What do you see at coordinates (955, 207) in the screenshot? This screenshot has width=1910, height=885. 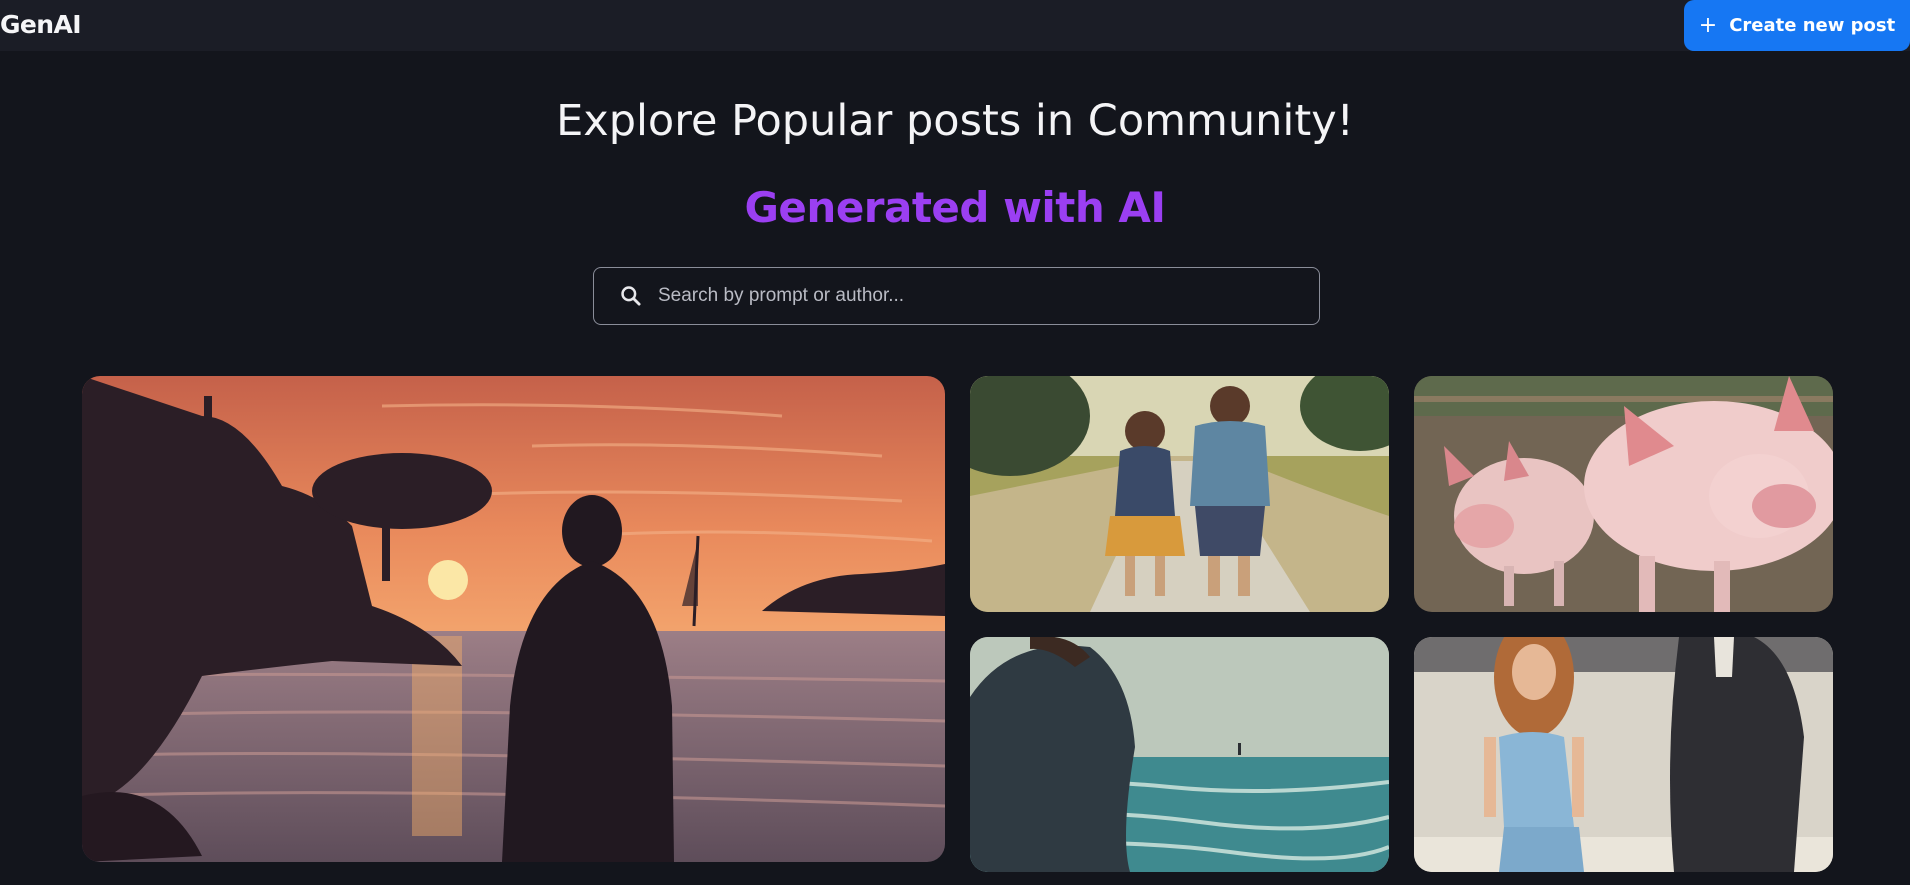 I see `page-subtitle: Generated with AI` at bounding box center [955, 207].